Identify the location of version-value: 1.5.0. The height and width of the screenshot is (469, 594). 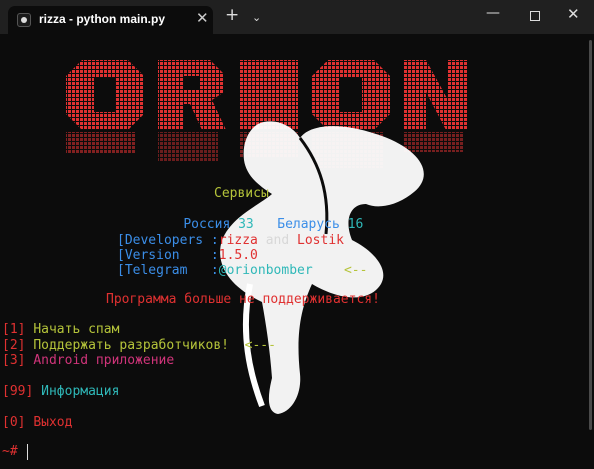
(238, 255).